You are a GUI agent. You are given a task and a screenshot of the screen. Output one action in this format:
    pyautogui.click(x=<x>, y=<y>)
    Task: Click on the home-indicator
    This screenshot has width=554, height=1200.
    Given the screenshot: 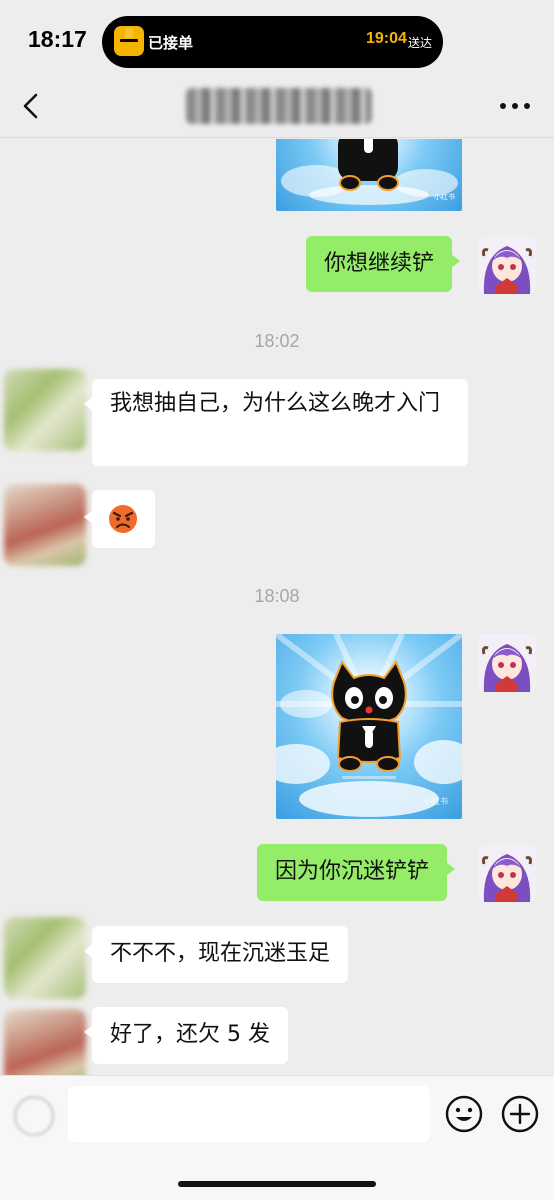 What is the action you would take?
    pyautogui.click(x=277, y=1184)
    